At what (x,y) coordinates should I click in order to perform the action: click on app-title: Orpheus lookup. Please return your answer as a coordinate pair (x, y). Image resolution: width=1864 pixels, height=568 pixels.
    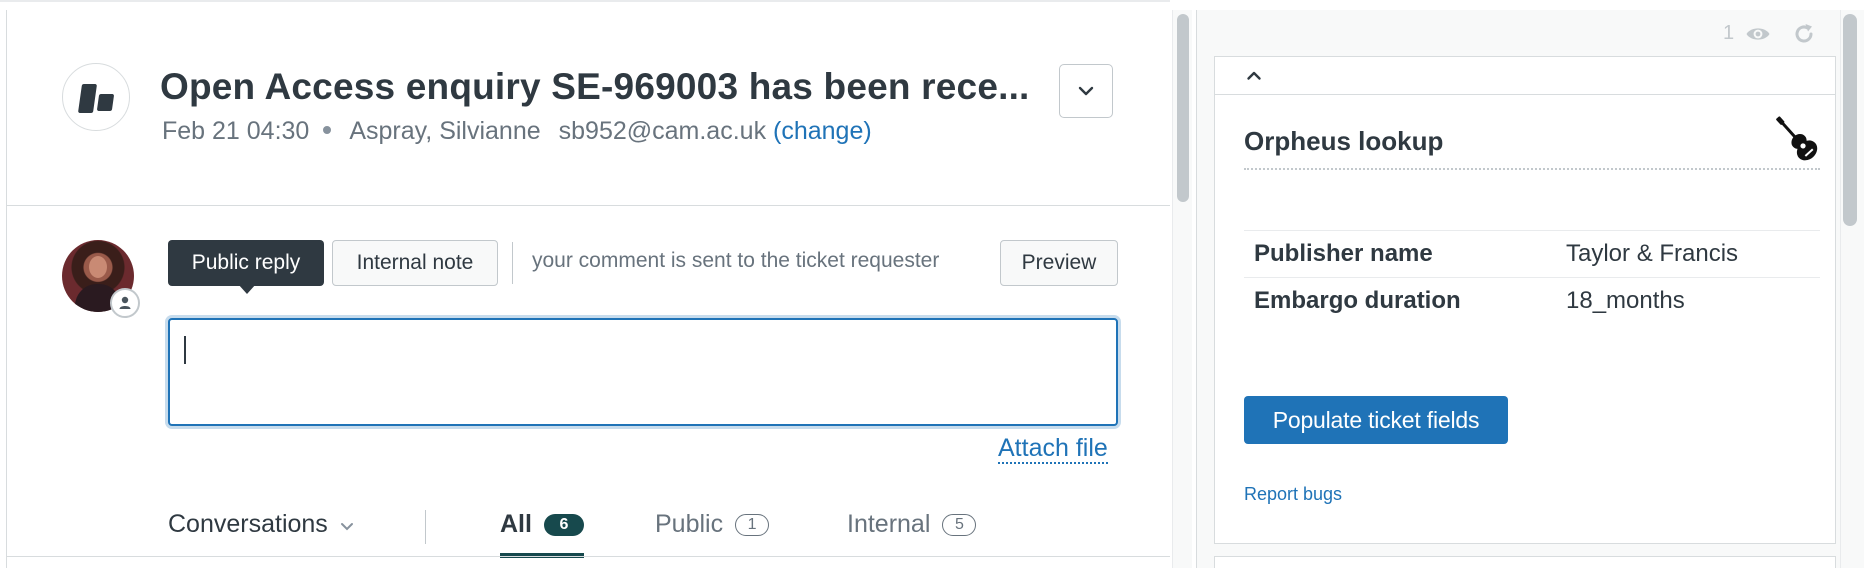
    Looking at the image, I should click on (1344, 141).